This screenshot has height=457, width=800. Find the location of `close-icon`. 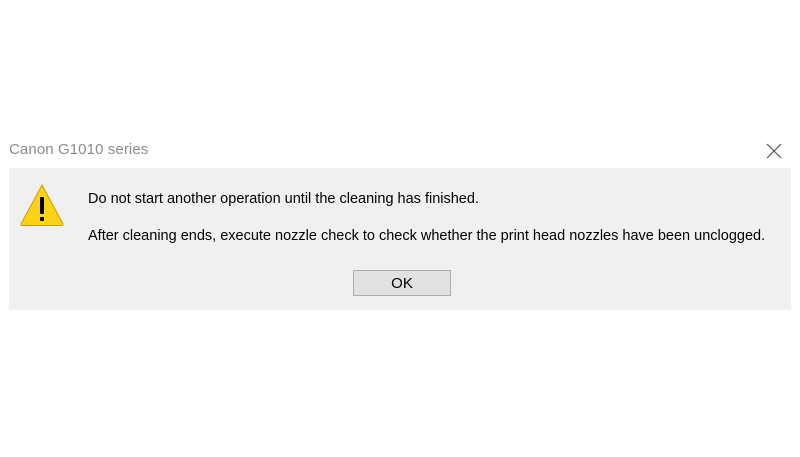

close-icon is located at coordinates (774, 151).